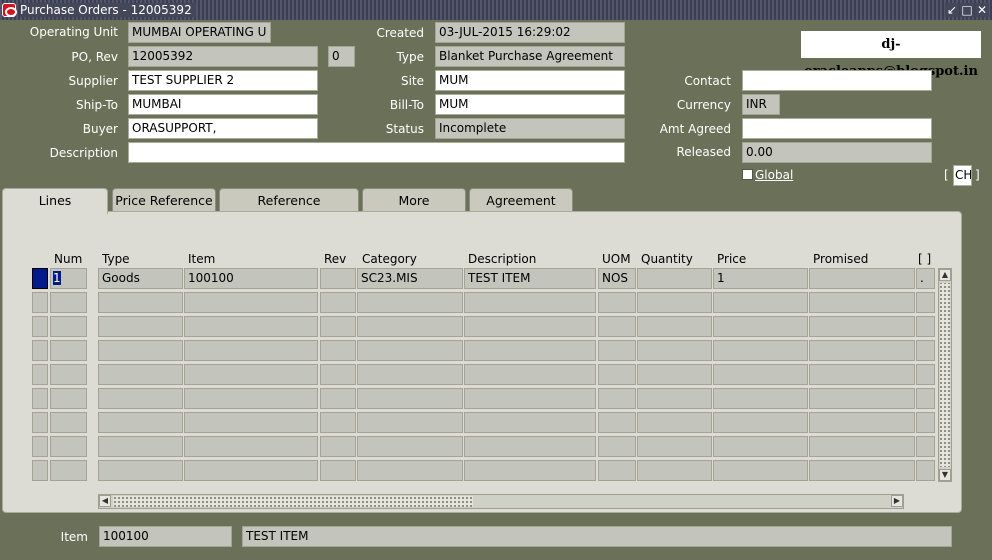 This screenshot has height=560, width=992. What do you see at coordinates (982, 10) in the screenshot?
I see `close-icon: ✕` at bounding box center [982, 10].